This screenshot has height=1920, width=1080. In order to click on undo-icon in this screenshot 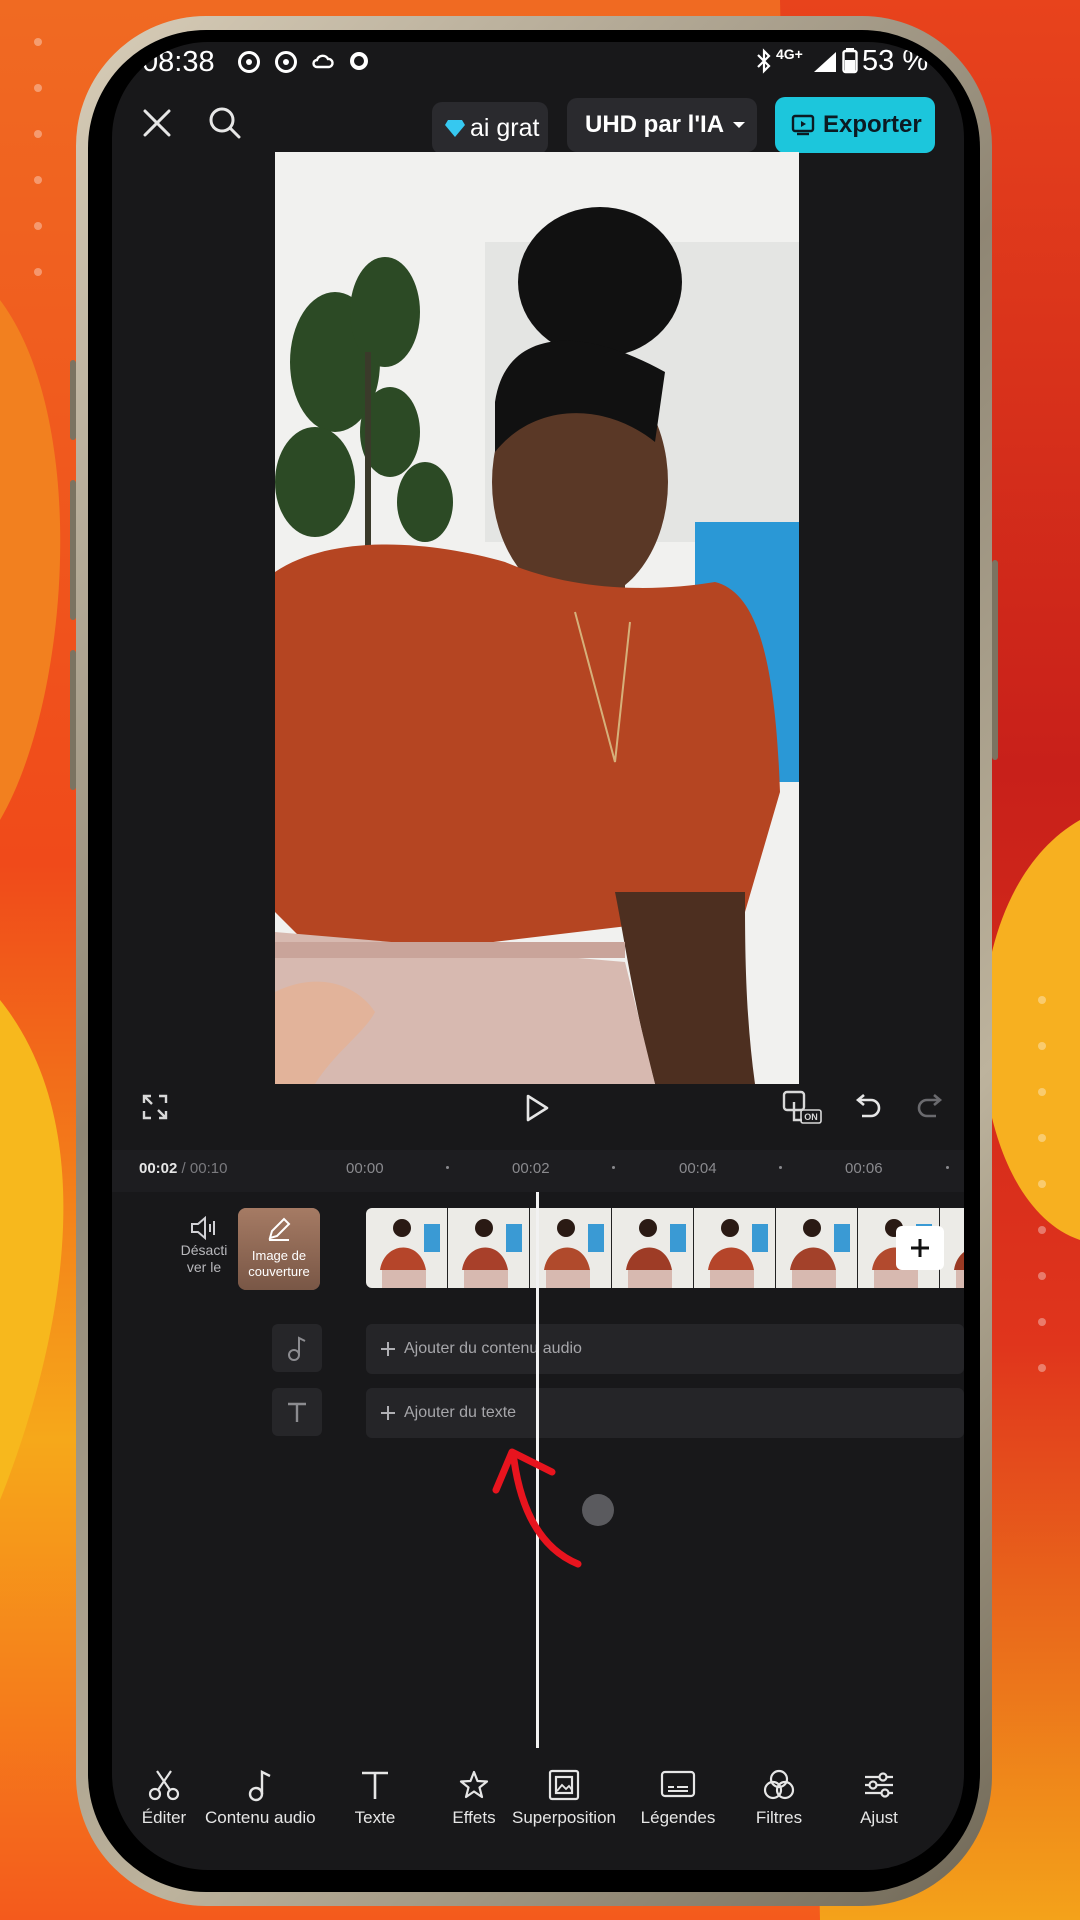, I will do `click(868, 1107)`.